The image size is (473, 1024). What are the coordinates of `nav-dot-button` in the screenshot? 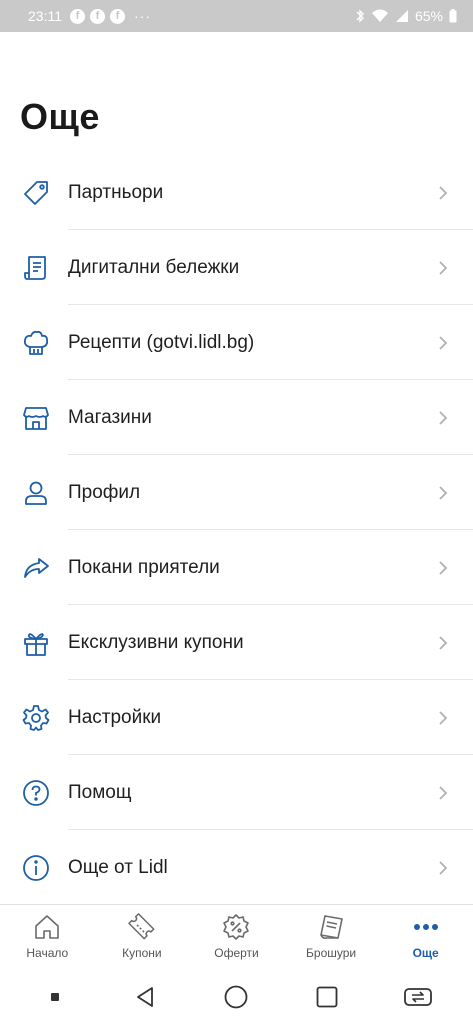 It's located at (55, 997).